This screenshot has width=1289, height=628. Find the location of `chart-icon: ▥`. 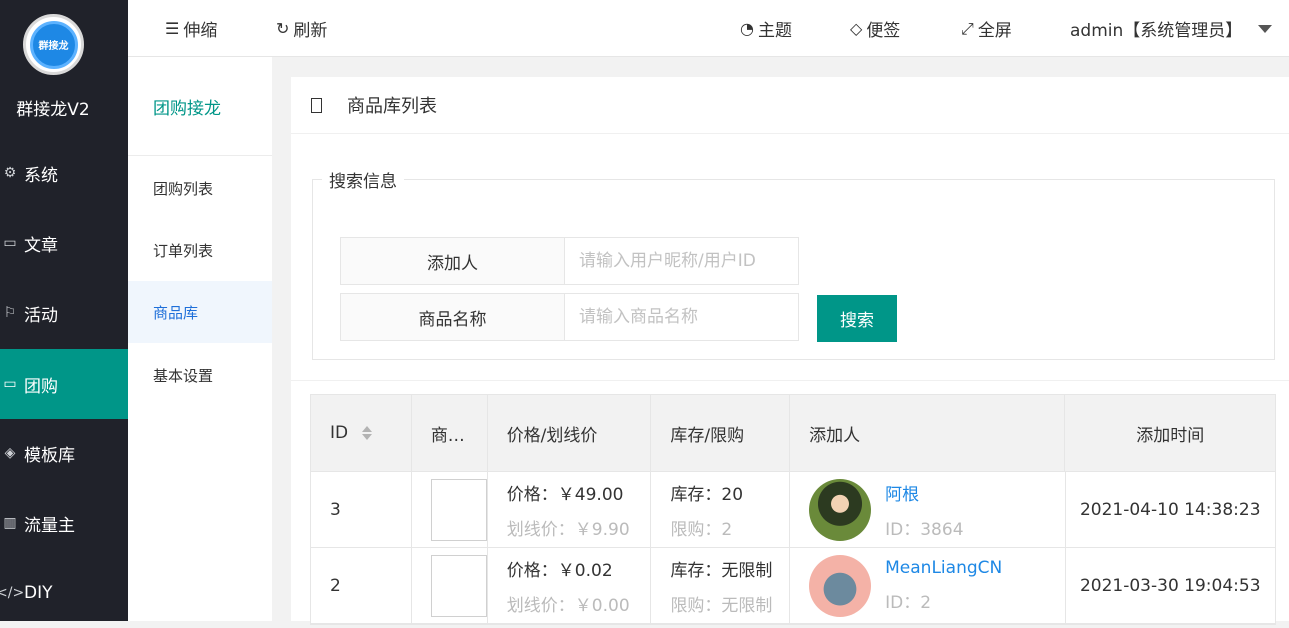

chart-icon: ▥ is located at coordinates (10, 523).